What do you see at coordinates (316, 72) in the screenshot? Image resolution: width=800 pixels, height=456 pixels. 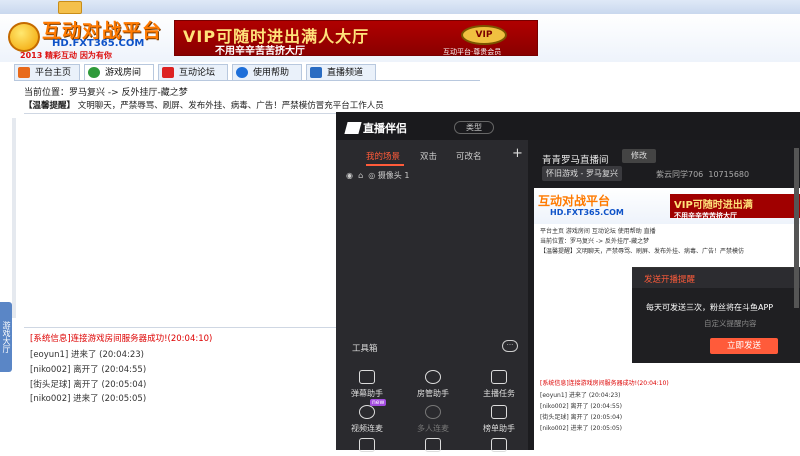 I see `live-channel-icon` at bounding box center [316, 72].